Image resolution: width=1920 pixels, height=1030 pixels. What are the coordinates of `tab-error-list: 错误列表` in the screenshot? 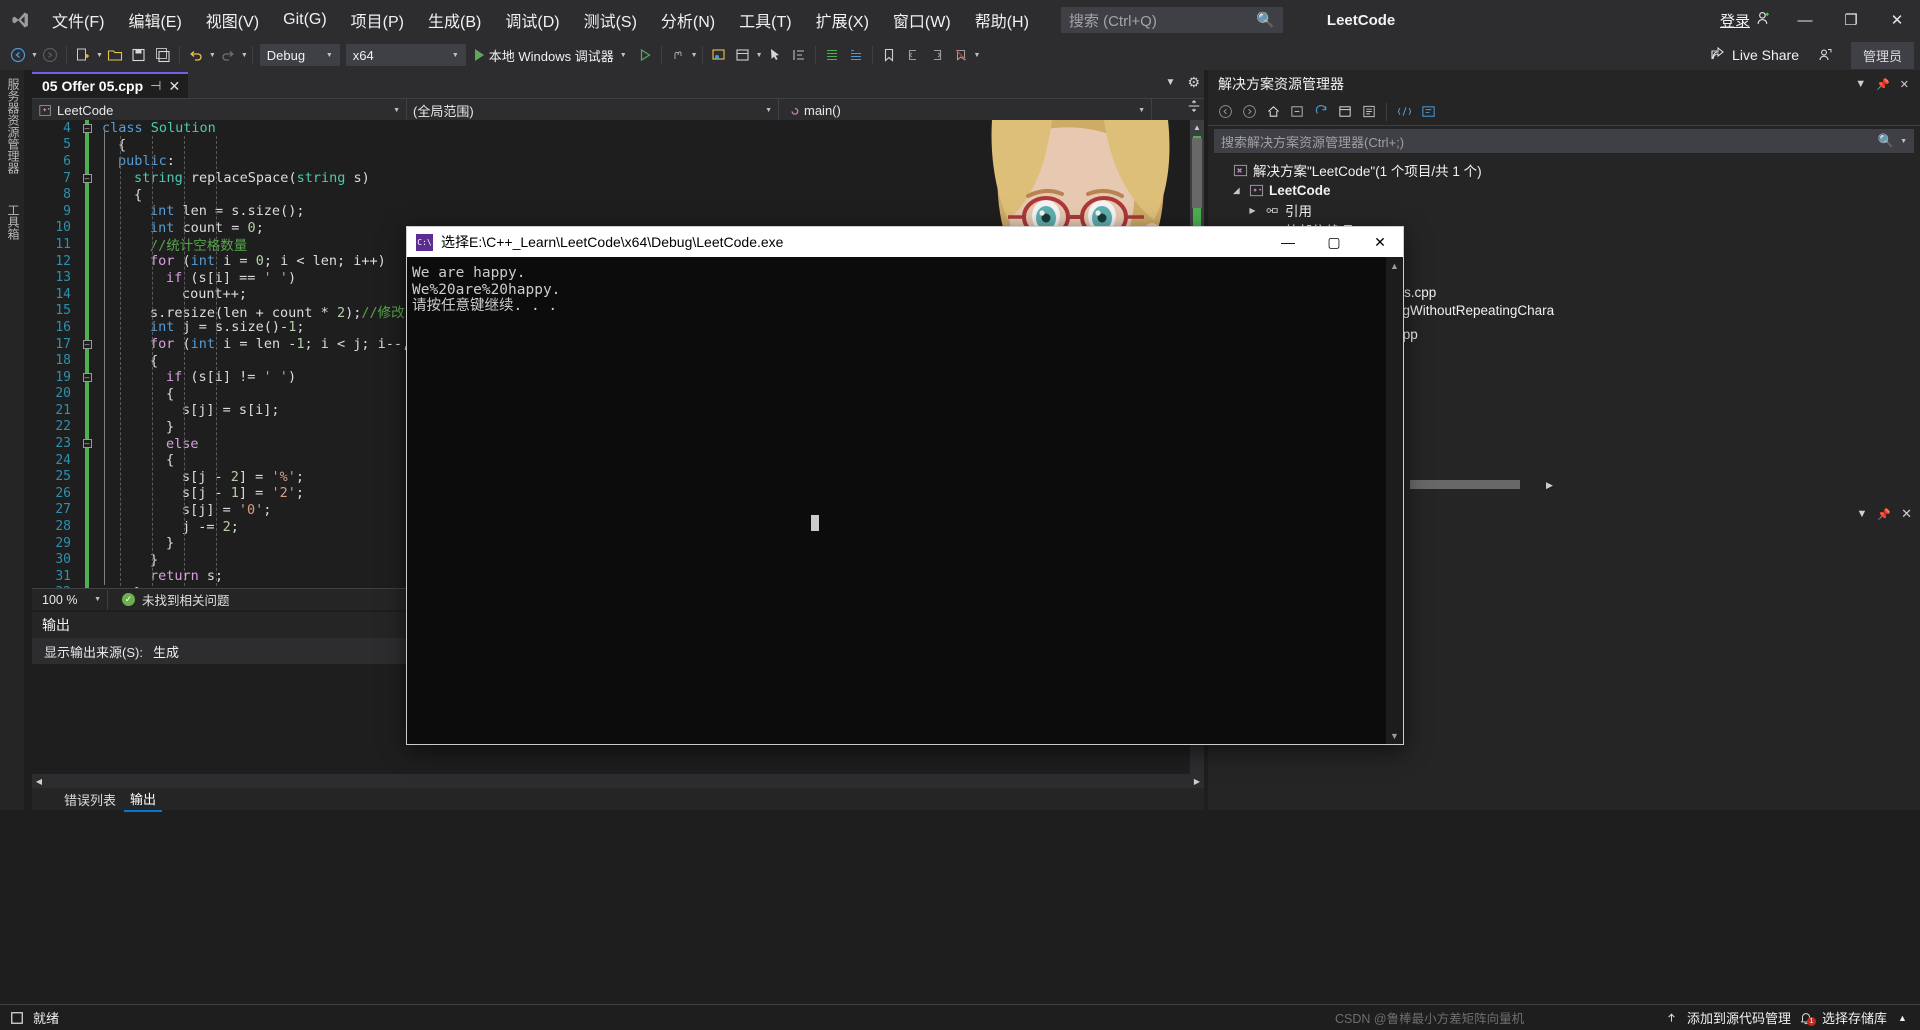 It's located at (90, 799).